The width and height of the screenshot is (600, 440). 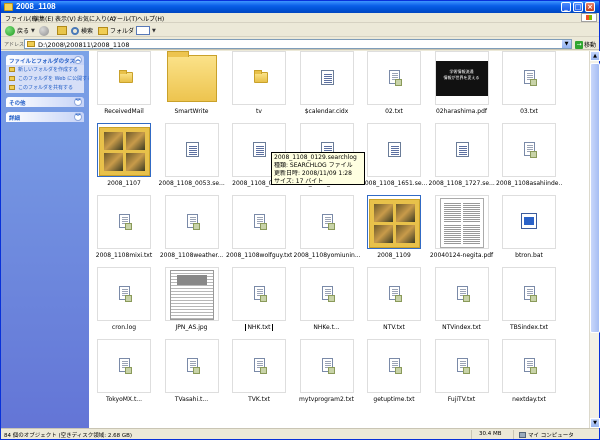 I want to click on folders-button: フォルダ, so click(x=116, y=30).